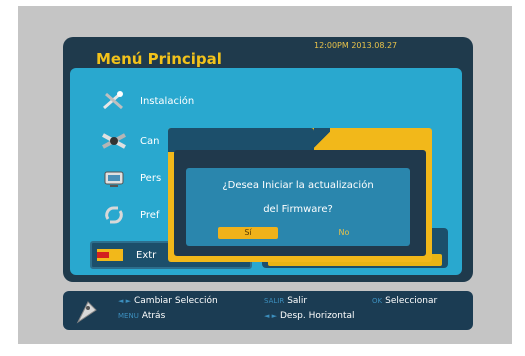 This screenshot has width=525, height=356. What do you see at coordinates (344, 233) in the screenshot?
I see `no-button: No` at bounding box center [344, 233].